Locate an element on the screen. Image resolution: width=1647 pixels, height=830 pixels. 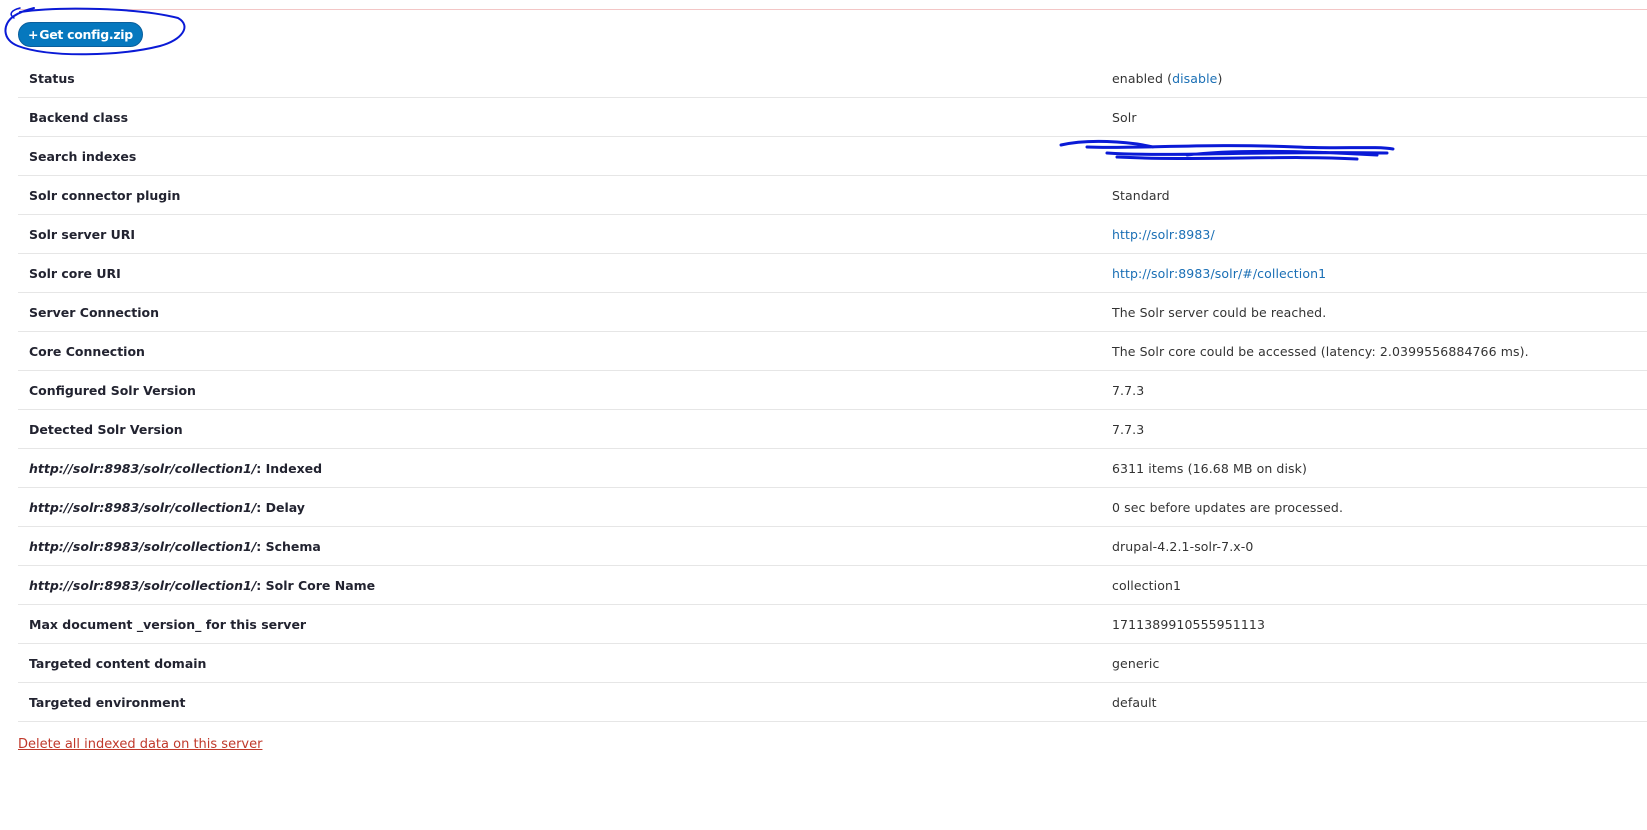
table-row: Solr server URI http://solr:8983/ is located at coordinates (832, 234).